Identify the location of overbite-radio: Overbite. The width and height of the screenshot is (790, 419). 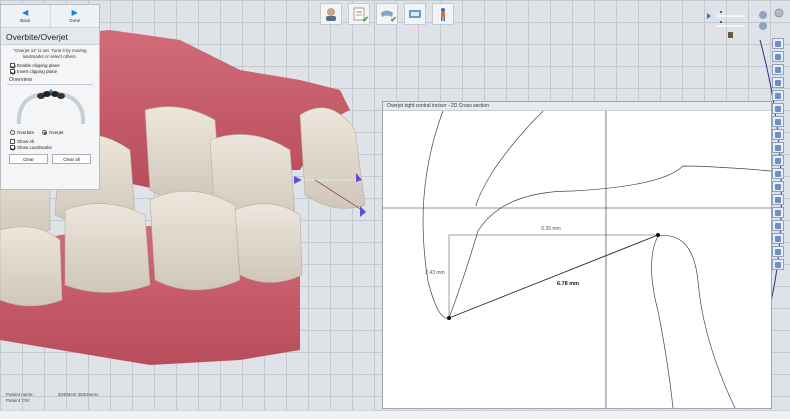
(22, 132).